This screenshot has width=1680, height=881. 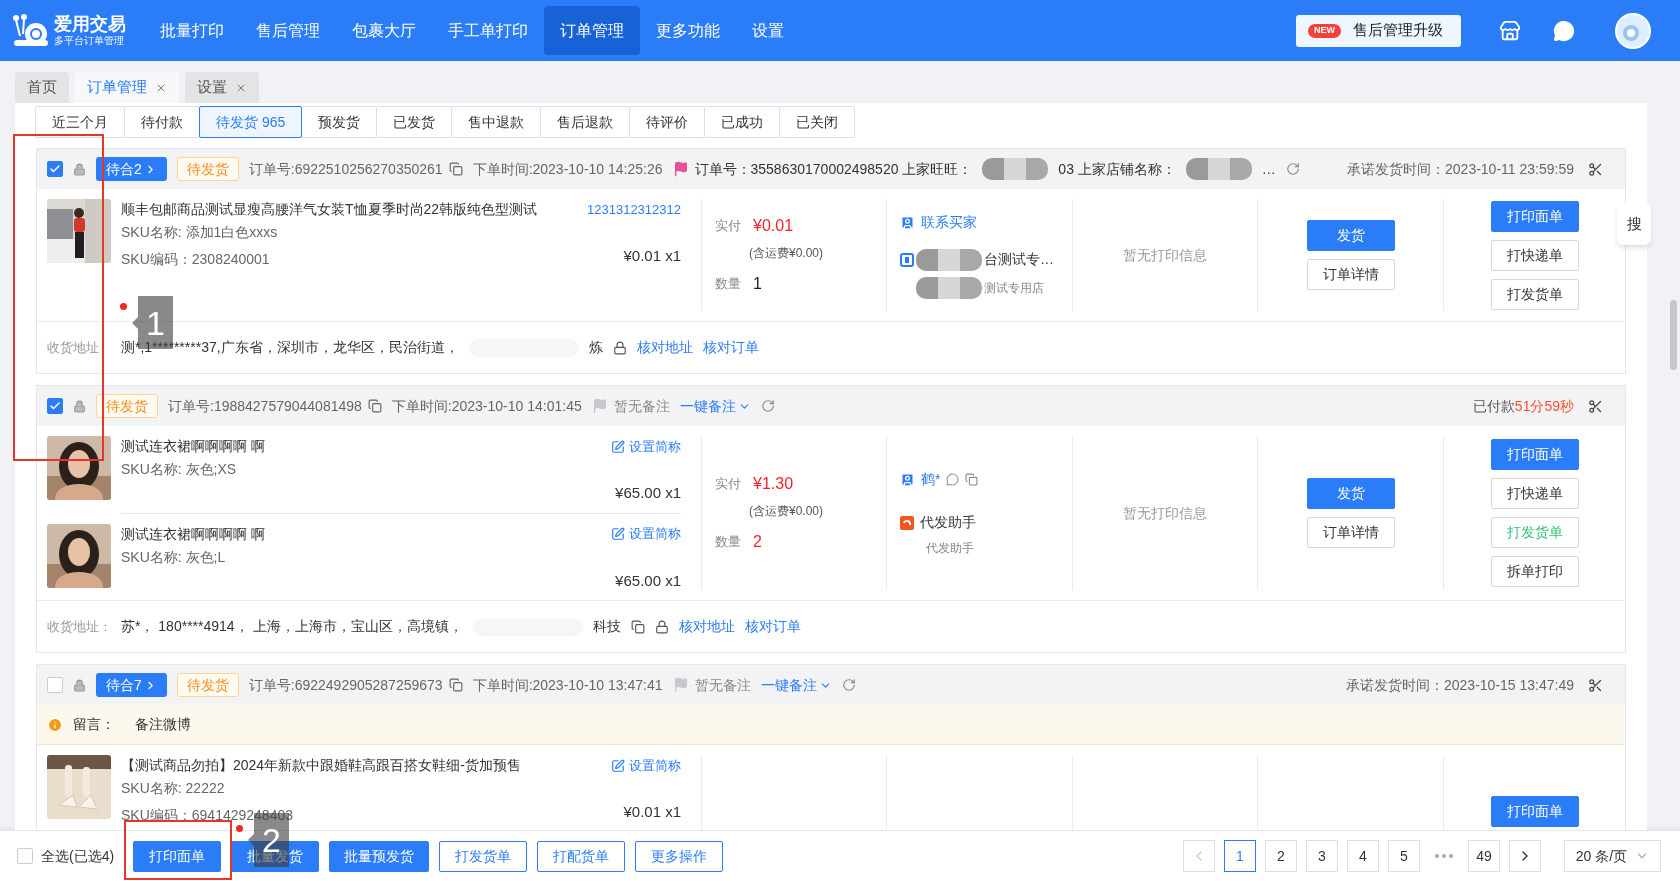 I want to click on product-price: ¥0.01 x1, so click(x=652, y=812).